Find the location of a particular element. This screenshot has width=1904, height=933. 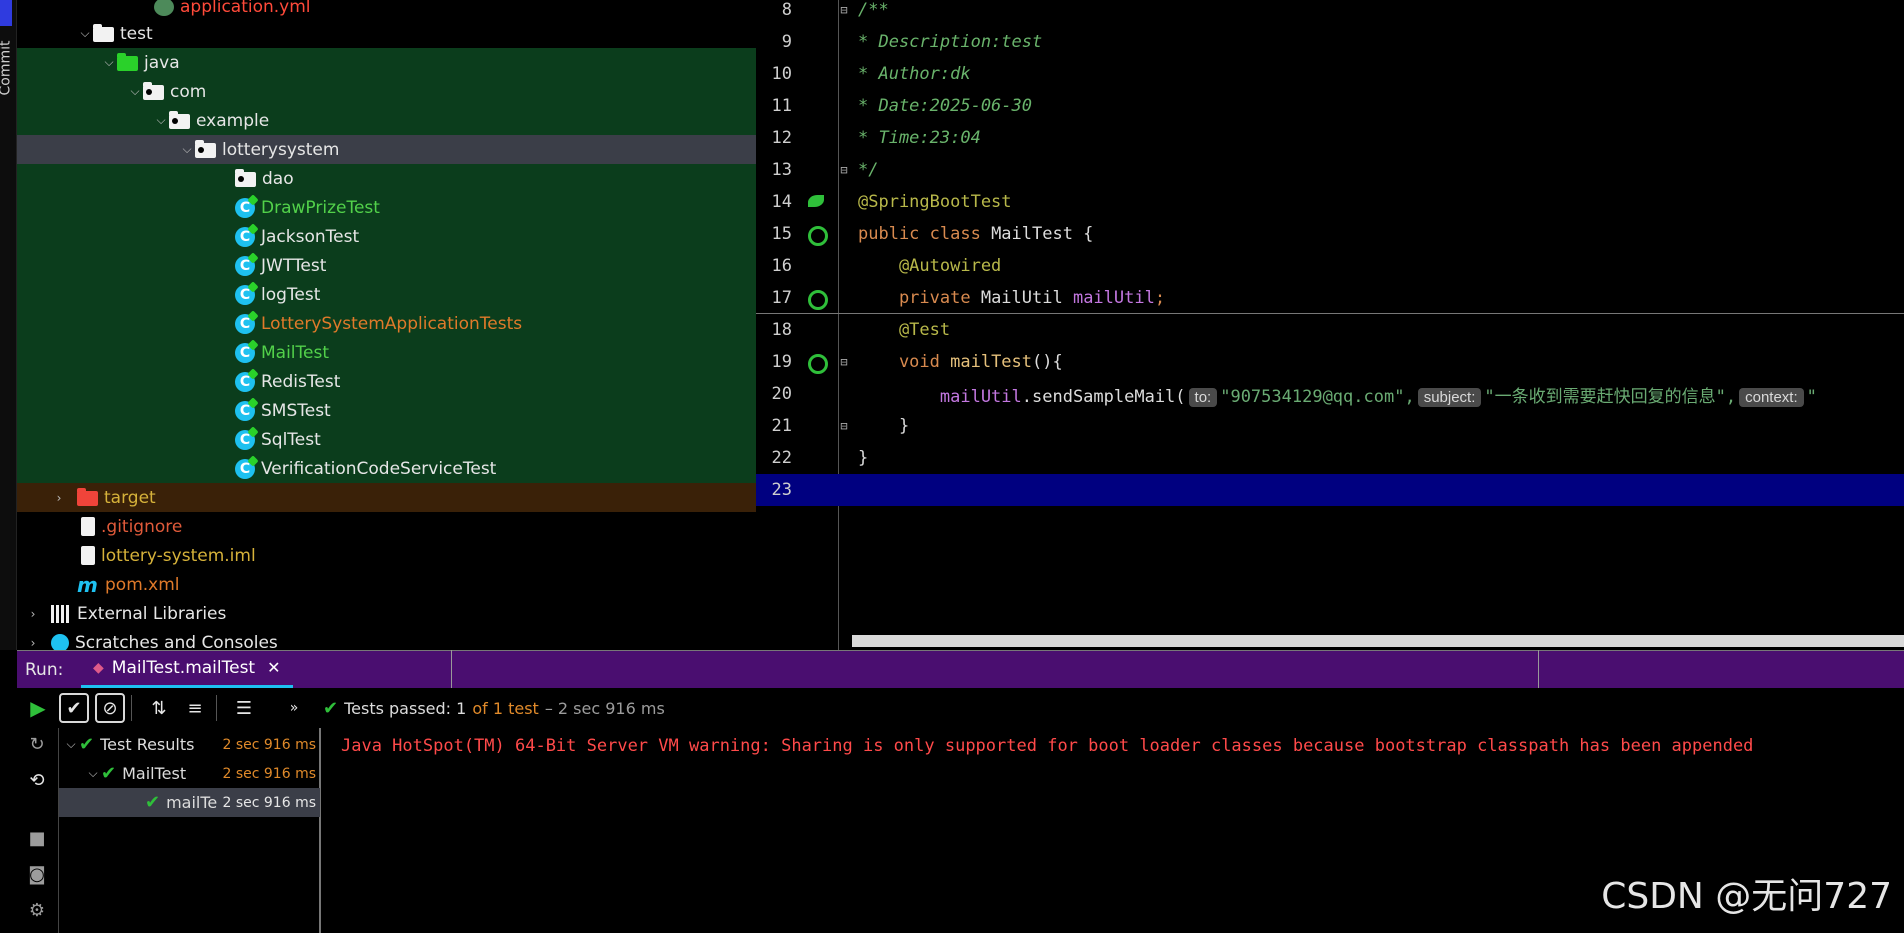

excluded-folder-icon is located at coordinates (87, 497).